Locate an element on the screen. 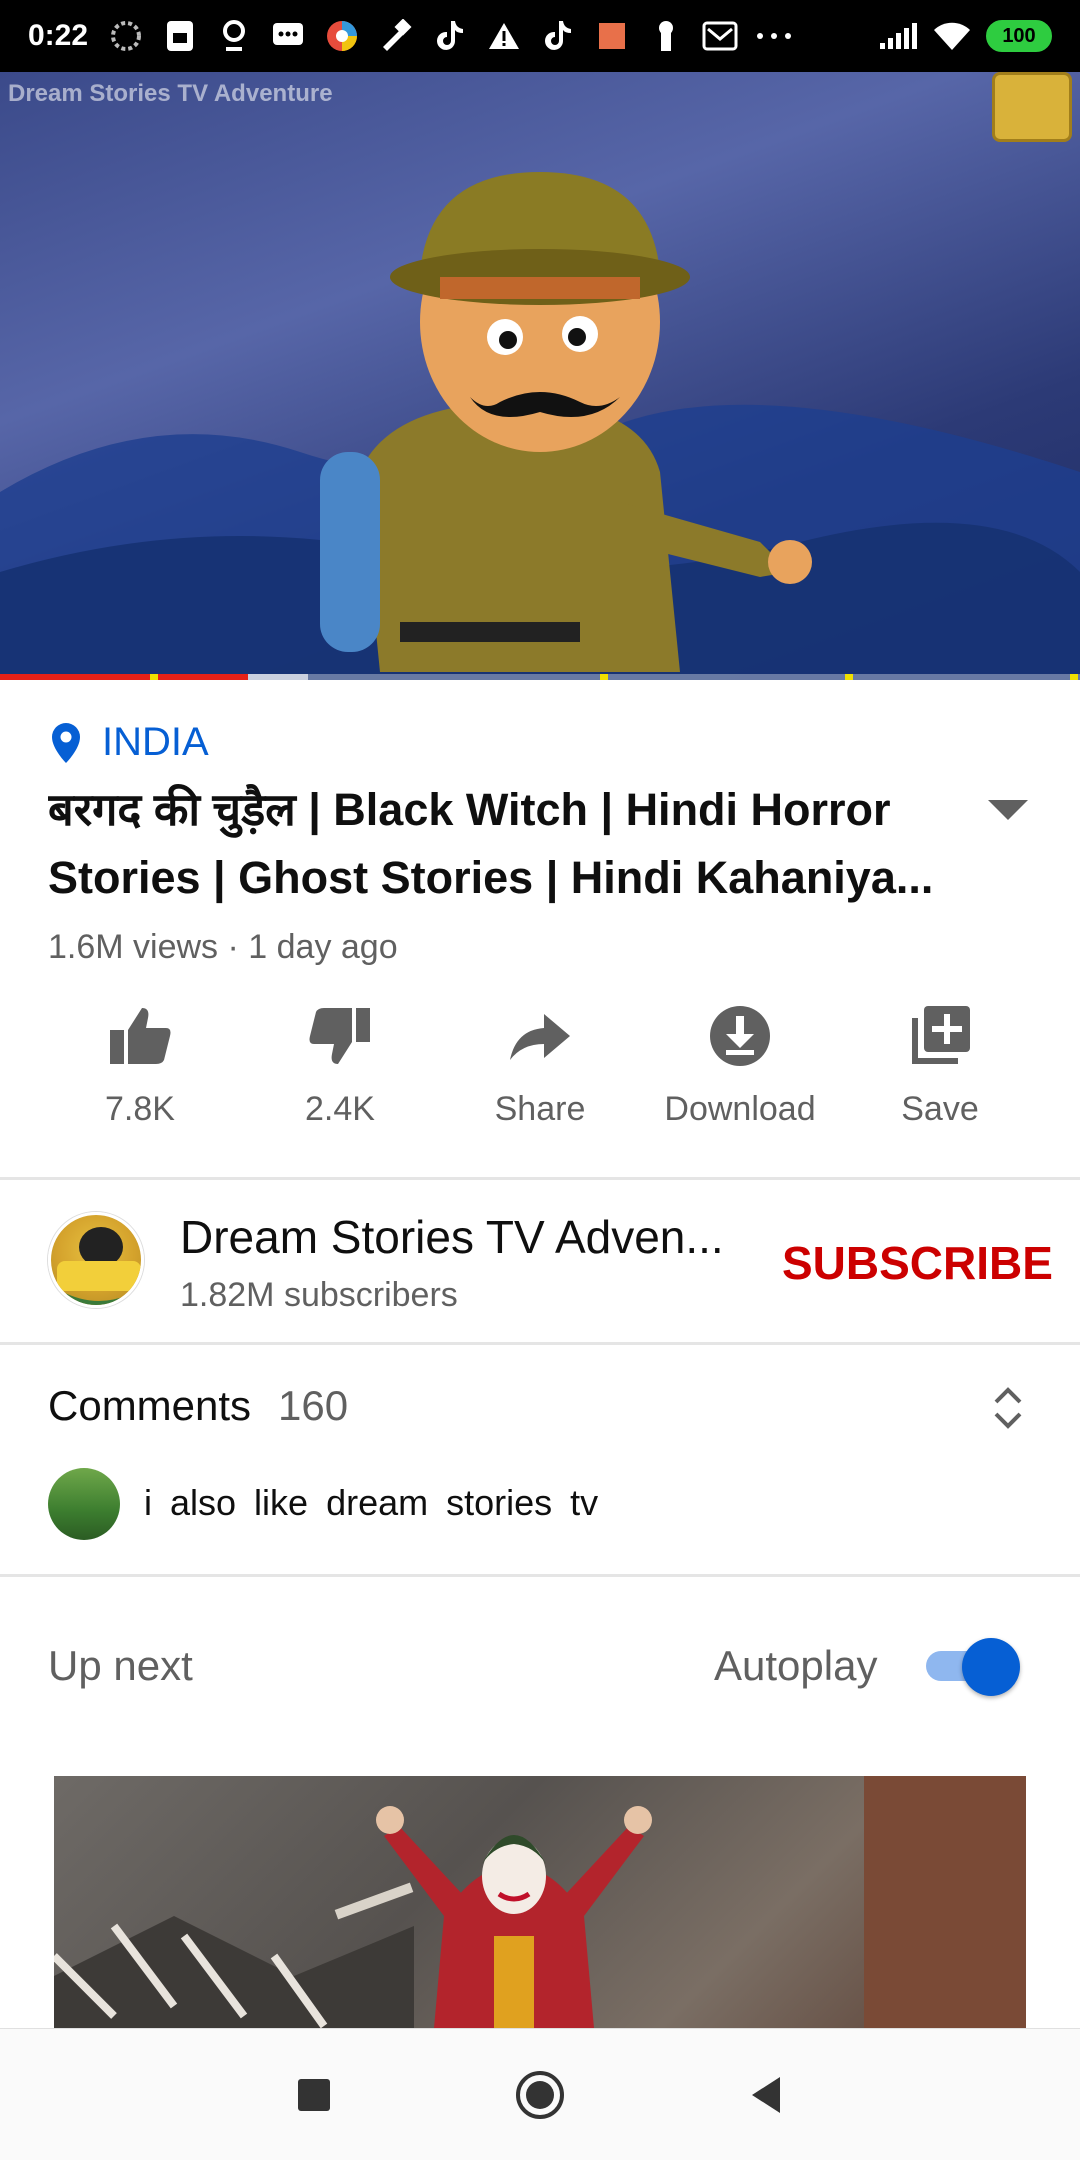 The height and width of the screenshot is (2160, 1080). save-label: Save is located at coordinates (940, 1109).